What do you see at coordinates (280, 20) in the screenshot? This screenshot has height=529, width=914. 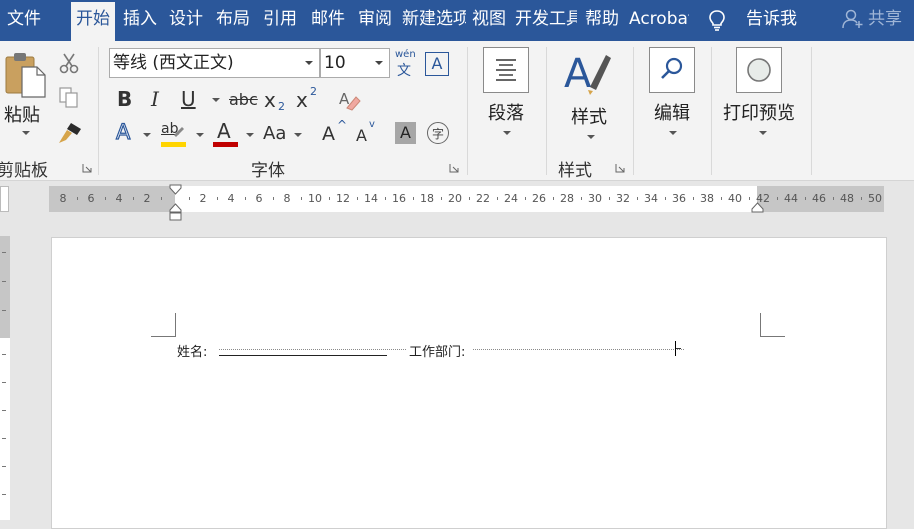 I see `tab-references: 引用` at bounding box center [280, 20].